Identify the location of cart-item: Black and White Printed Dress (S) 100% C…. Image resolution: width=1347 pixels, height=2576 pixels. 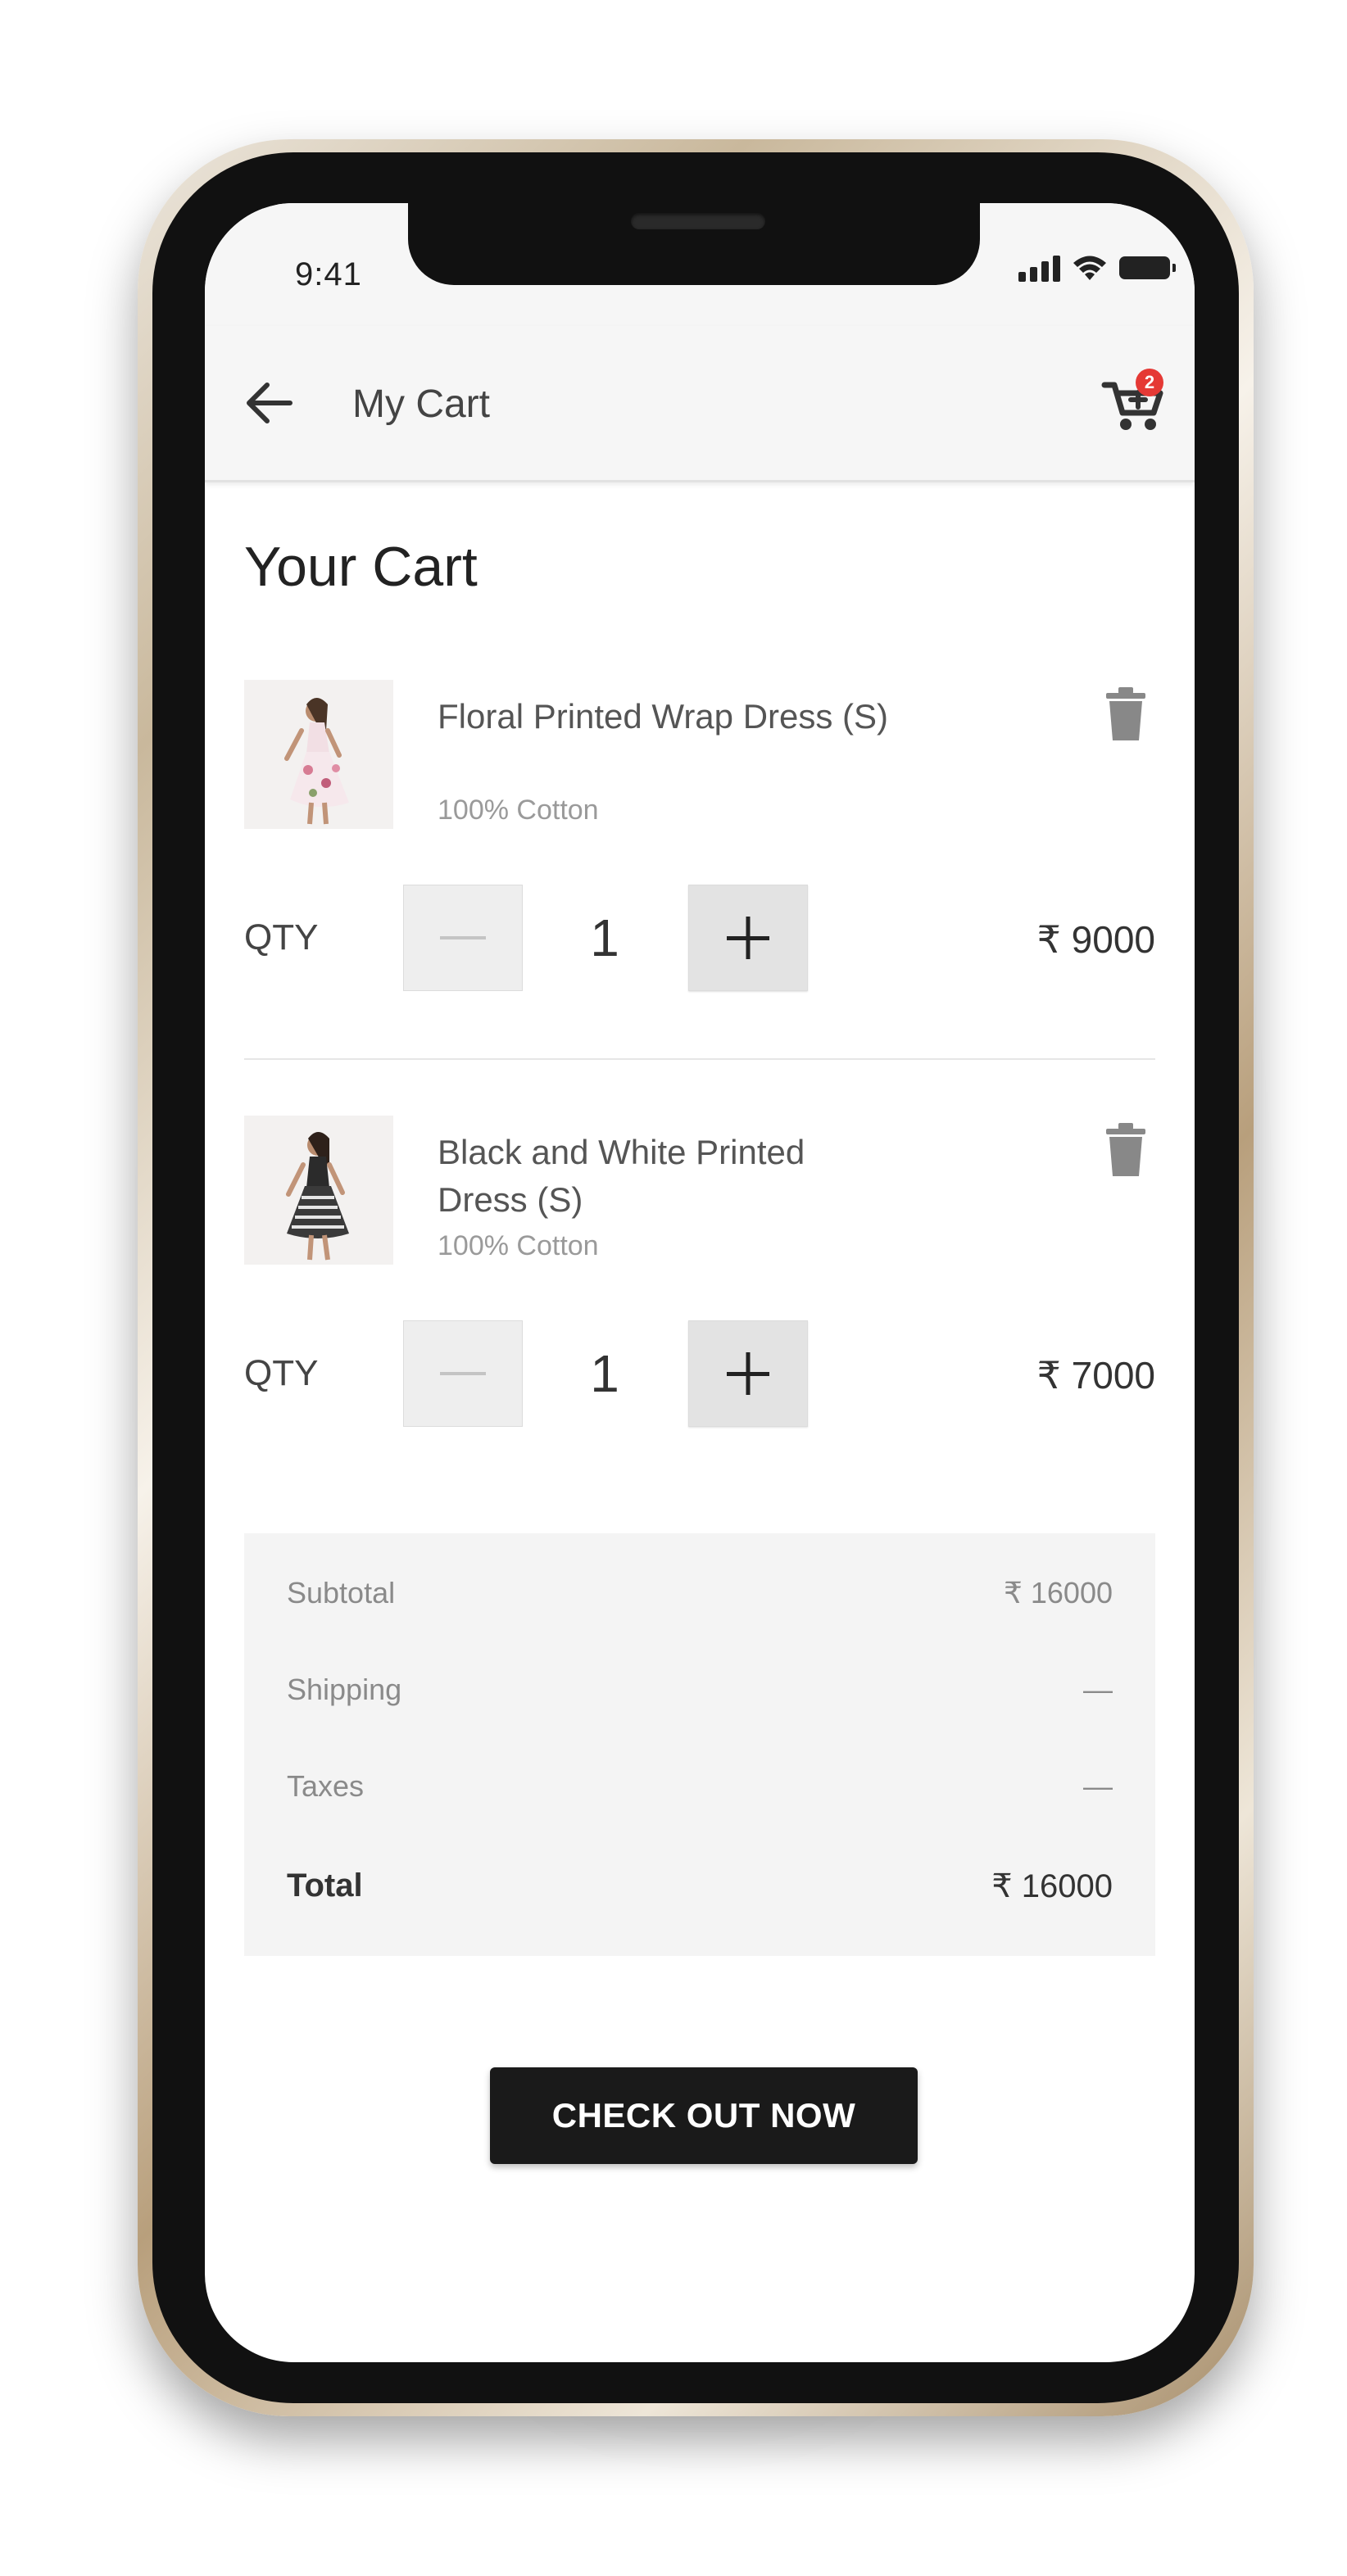
(699, 1279).